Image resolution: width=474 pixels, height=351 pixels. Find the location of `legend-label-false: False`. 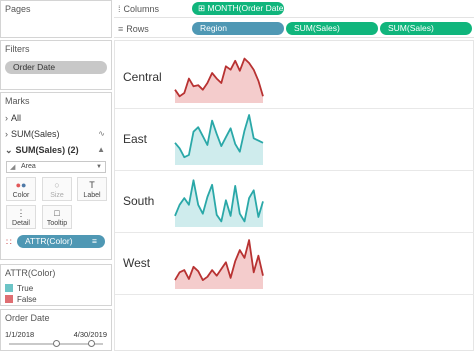

legend-label-false: False is located at coordinates (27, 299).